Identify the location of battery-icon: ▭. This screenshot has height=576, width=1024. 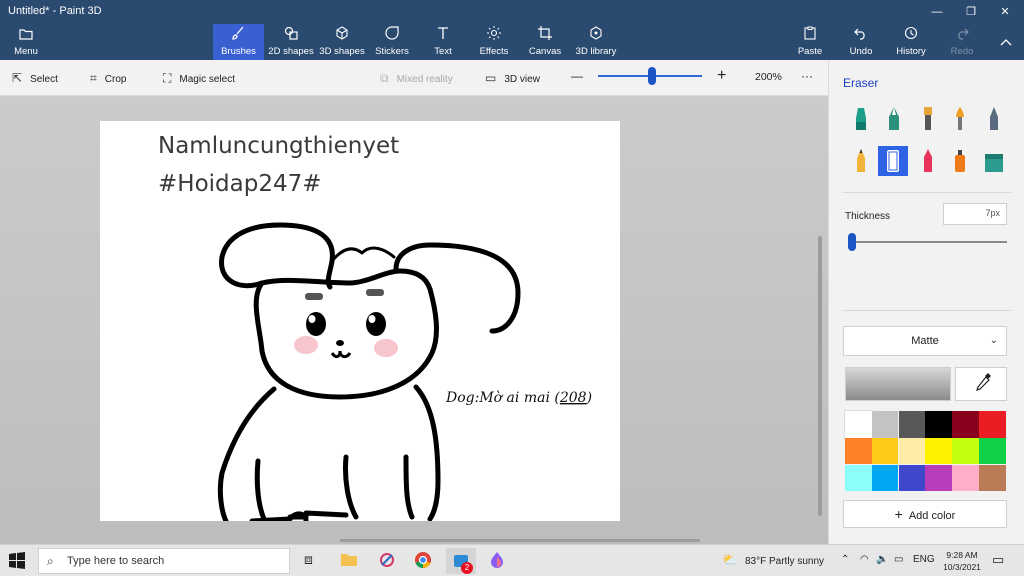
(898, 559).